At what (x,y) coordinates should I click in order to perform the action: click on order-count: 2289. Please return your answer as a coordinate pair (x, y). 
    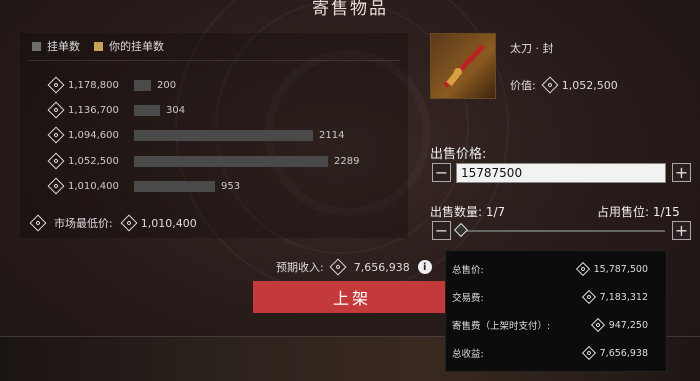
    Looking at the image, I should click on (347, 161).